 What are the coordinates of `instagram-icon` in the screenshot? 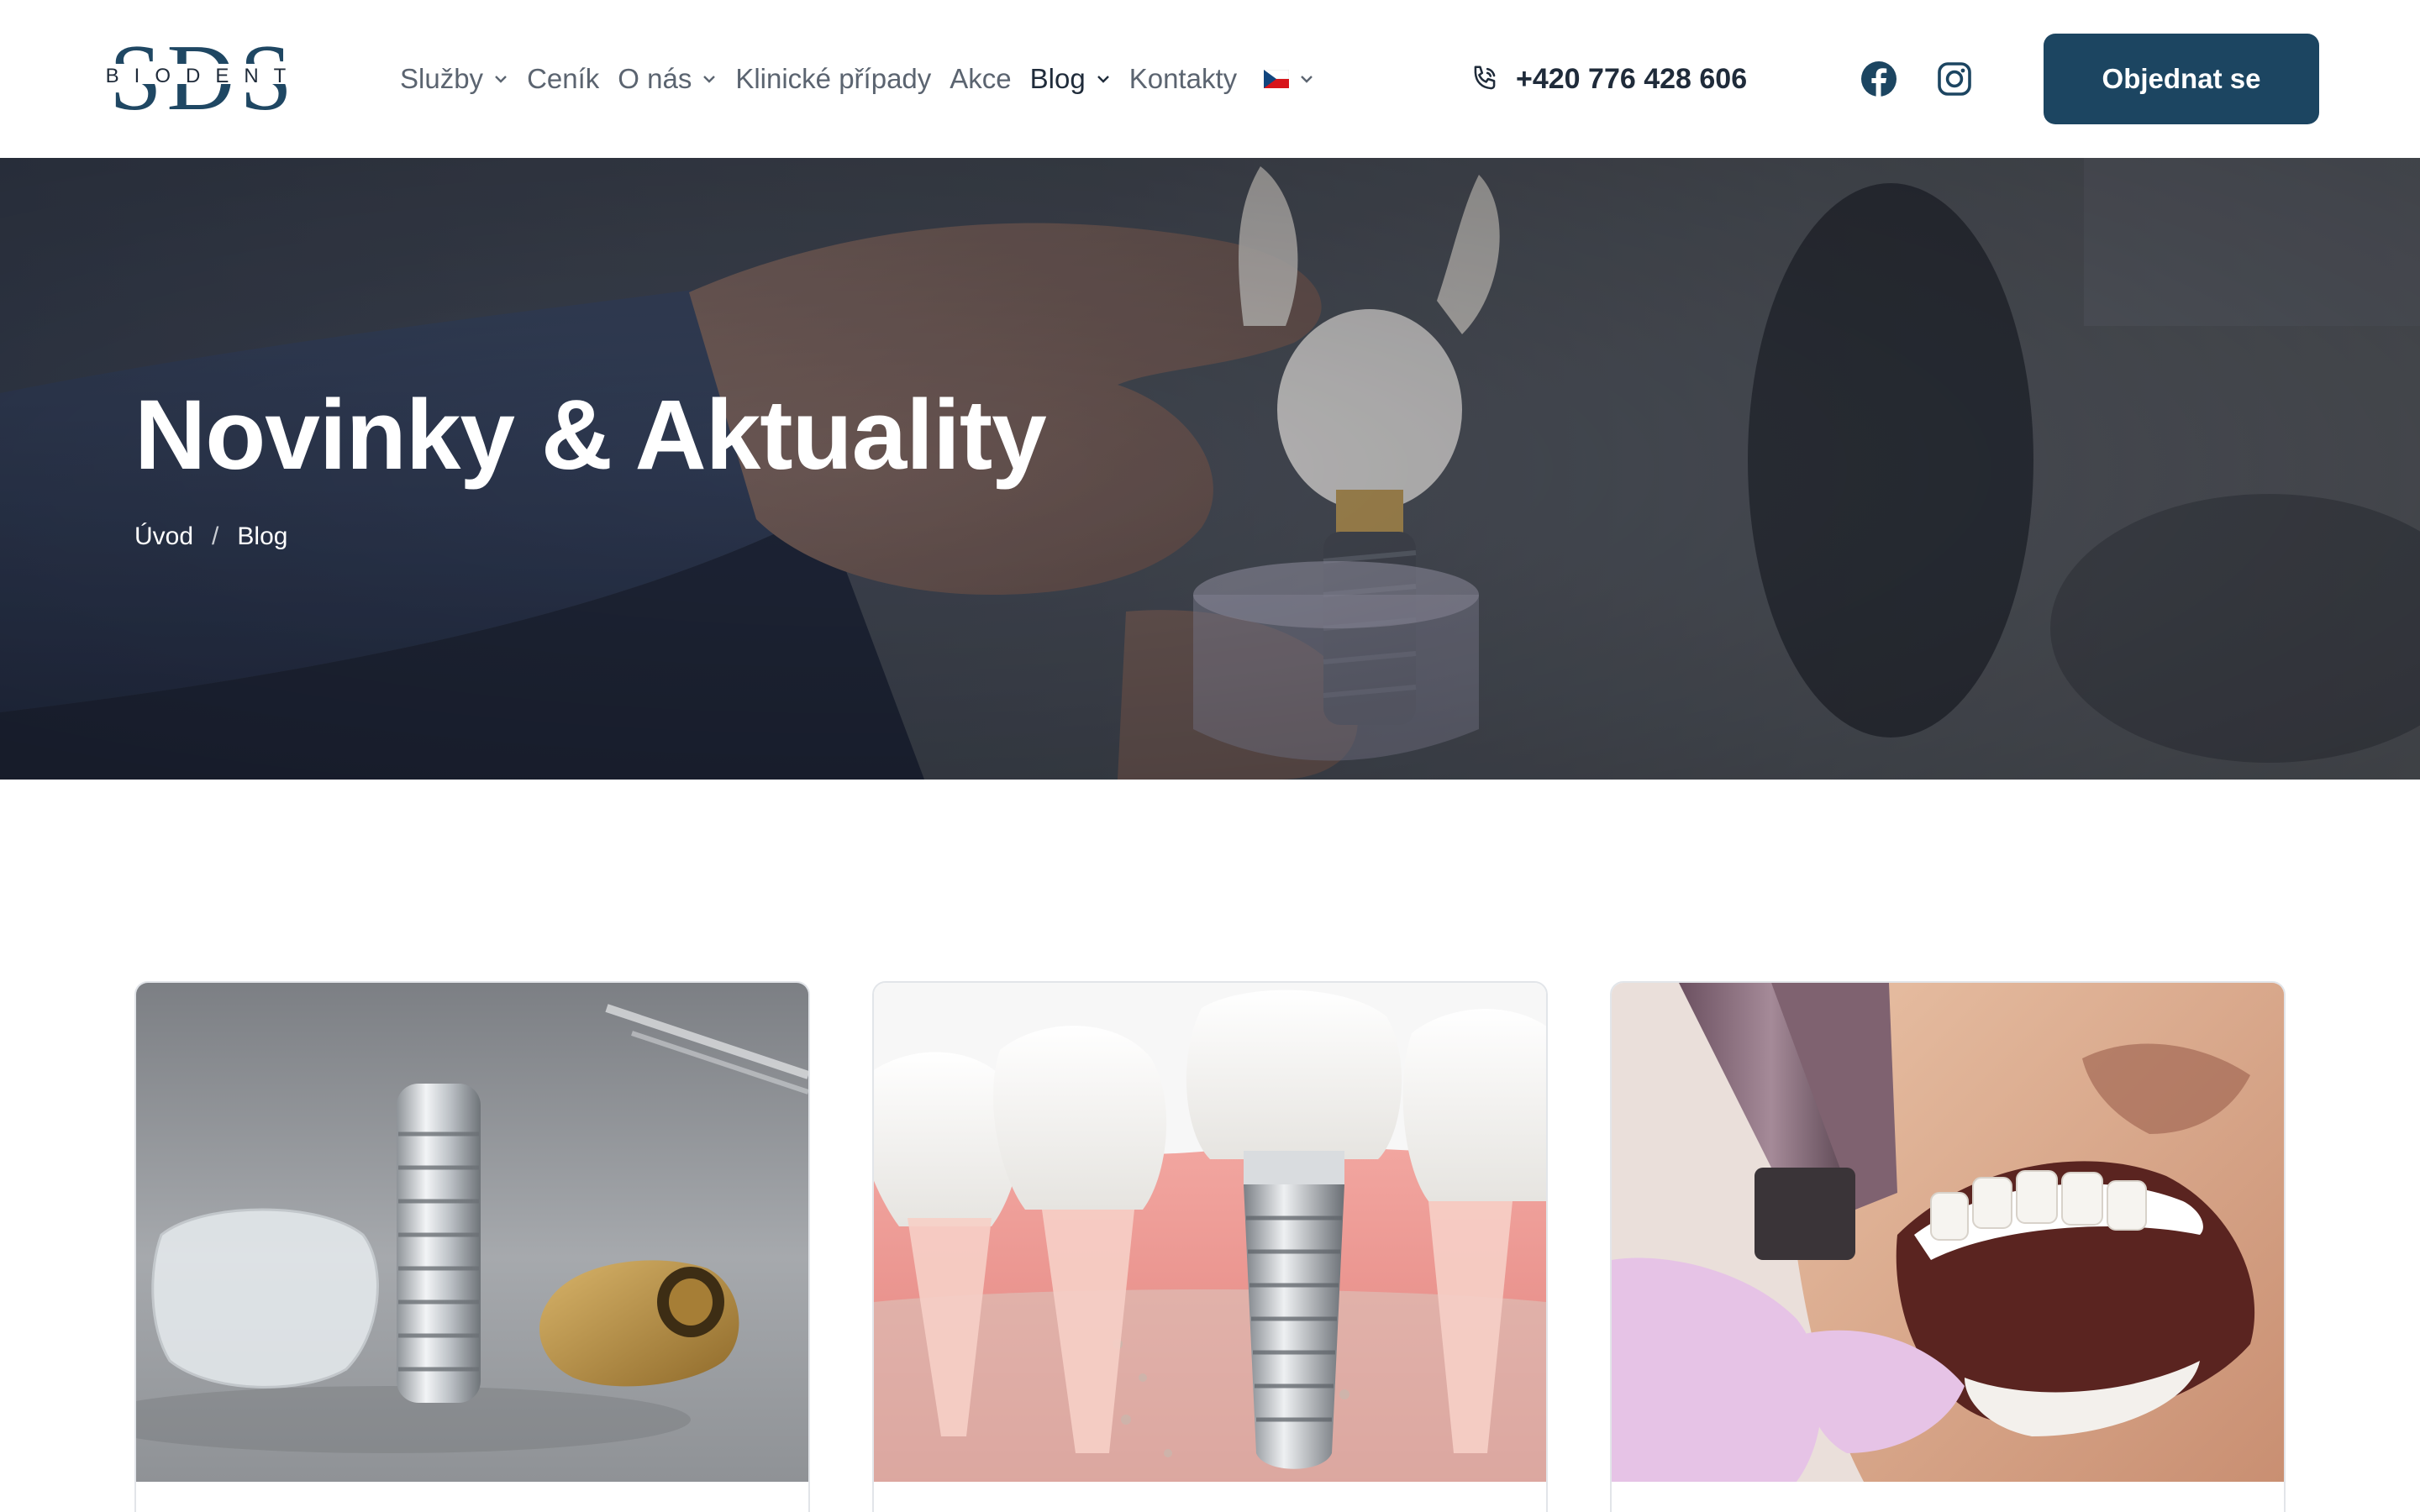 It's located at (1954, 79).